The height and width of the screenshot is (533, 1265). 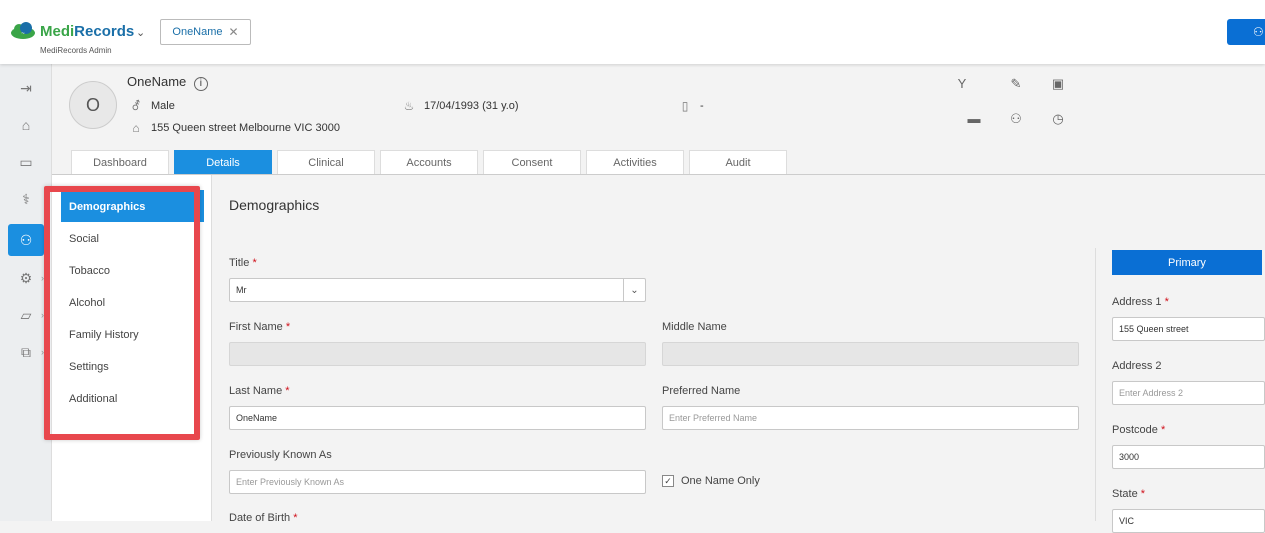 What do you see at coordinates (26, 162) in the screenshot?
I see `calendar-icon: ▭` at bounding box center [26, 162].